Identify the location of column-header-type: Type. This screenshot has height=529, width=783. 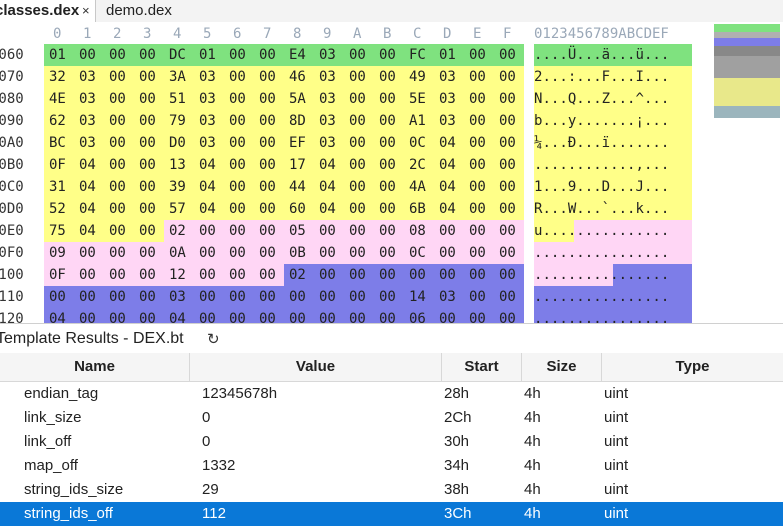
(692, 367).